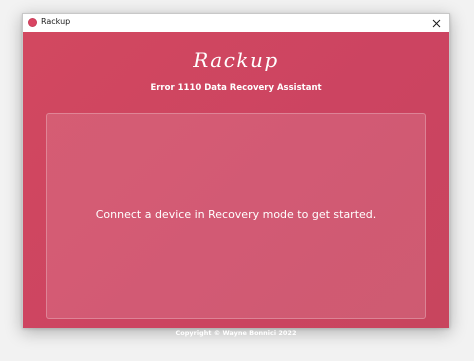  I want to click on close-button, so click(436, 23).